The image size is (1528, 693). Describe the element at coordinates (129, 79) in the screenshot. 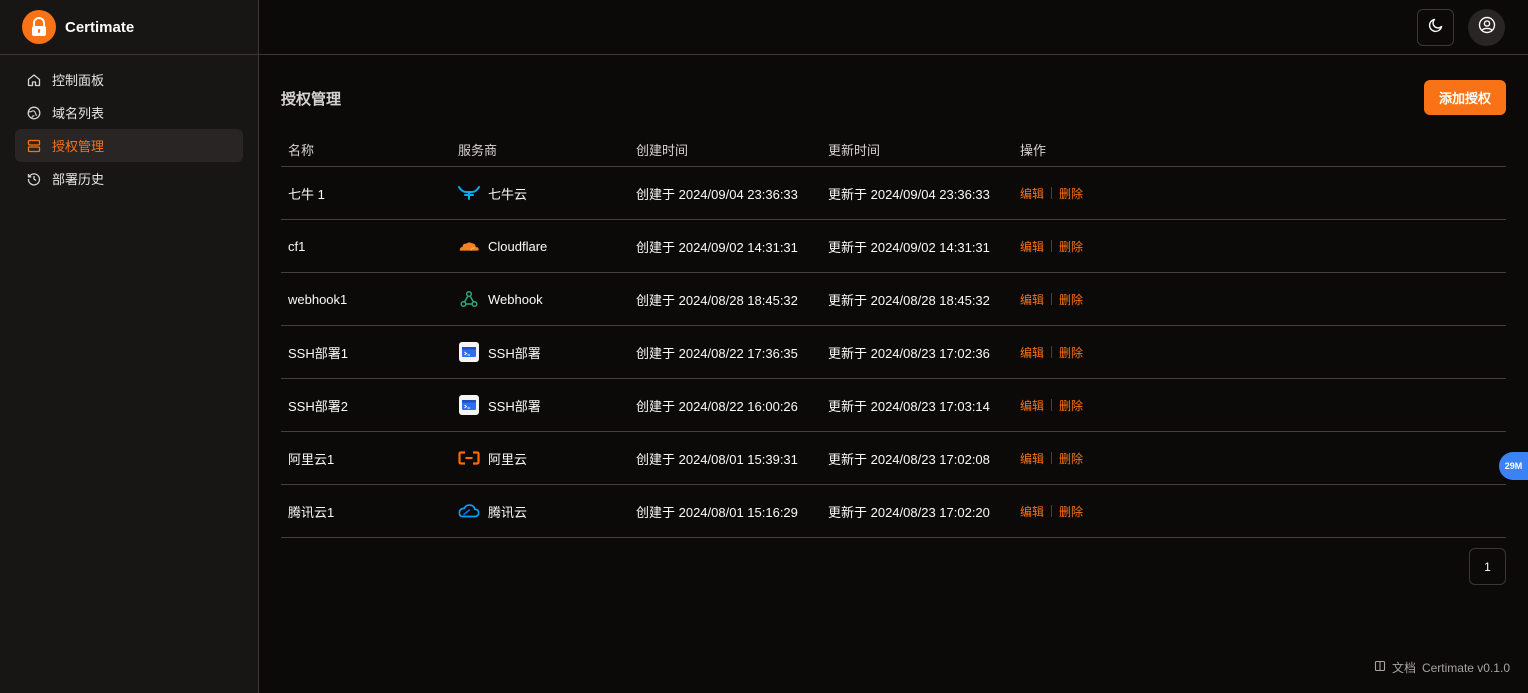

I see `sidebar-item-dashboard: 控制面板` at that location.